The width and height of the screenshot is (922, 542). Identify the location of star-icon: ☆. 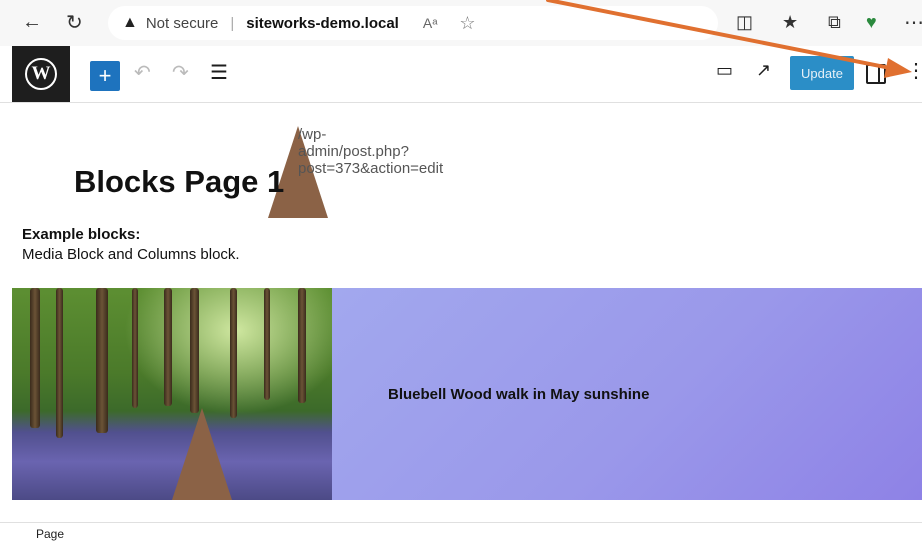
(467, 23).